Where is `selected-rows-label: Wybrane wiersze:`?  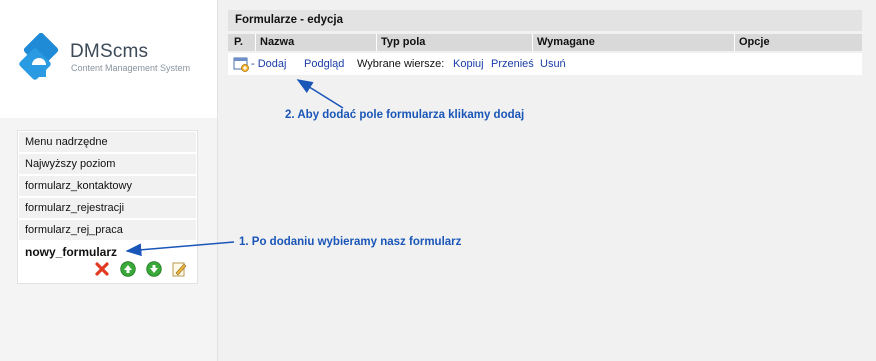 selected-rows-label: Wybrane wiersze: is located at coordinates (401, 64).